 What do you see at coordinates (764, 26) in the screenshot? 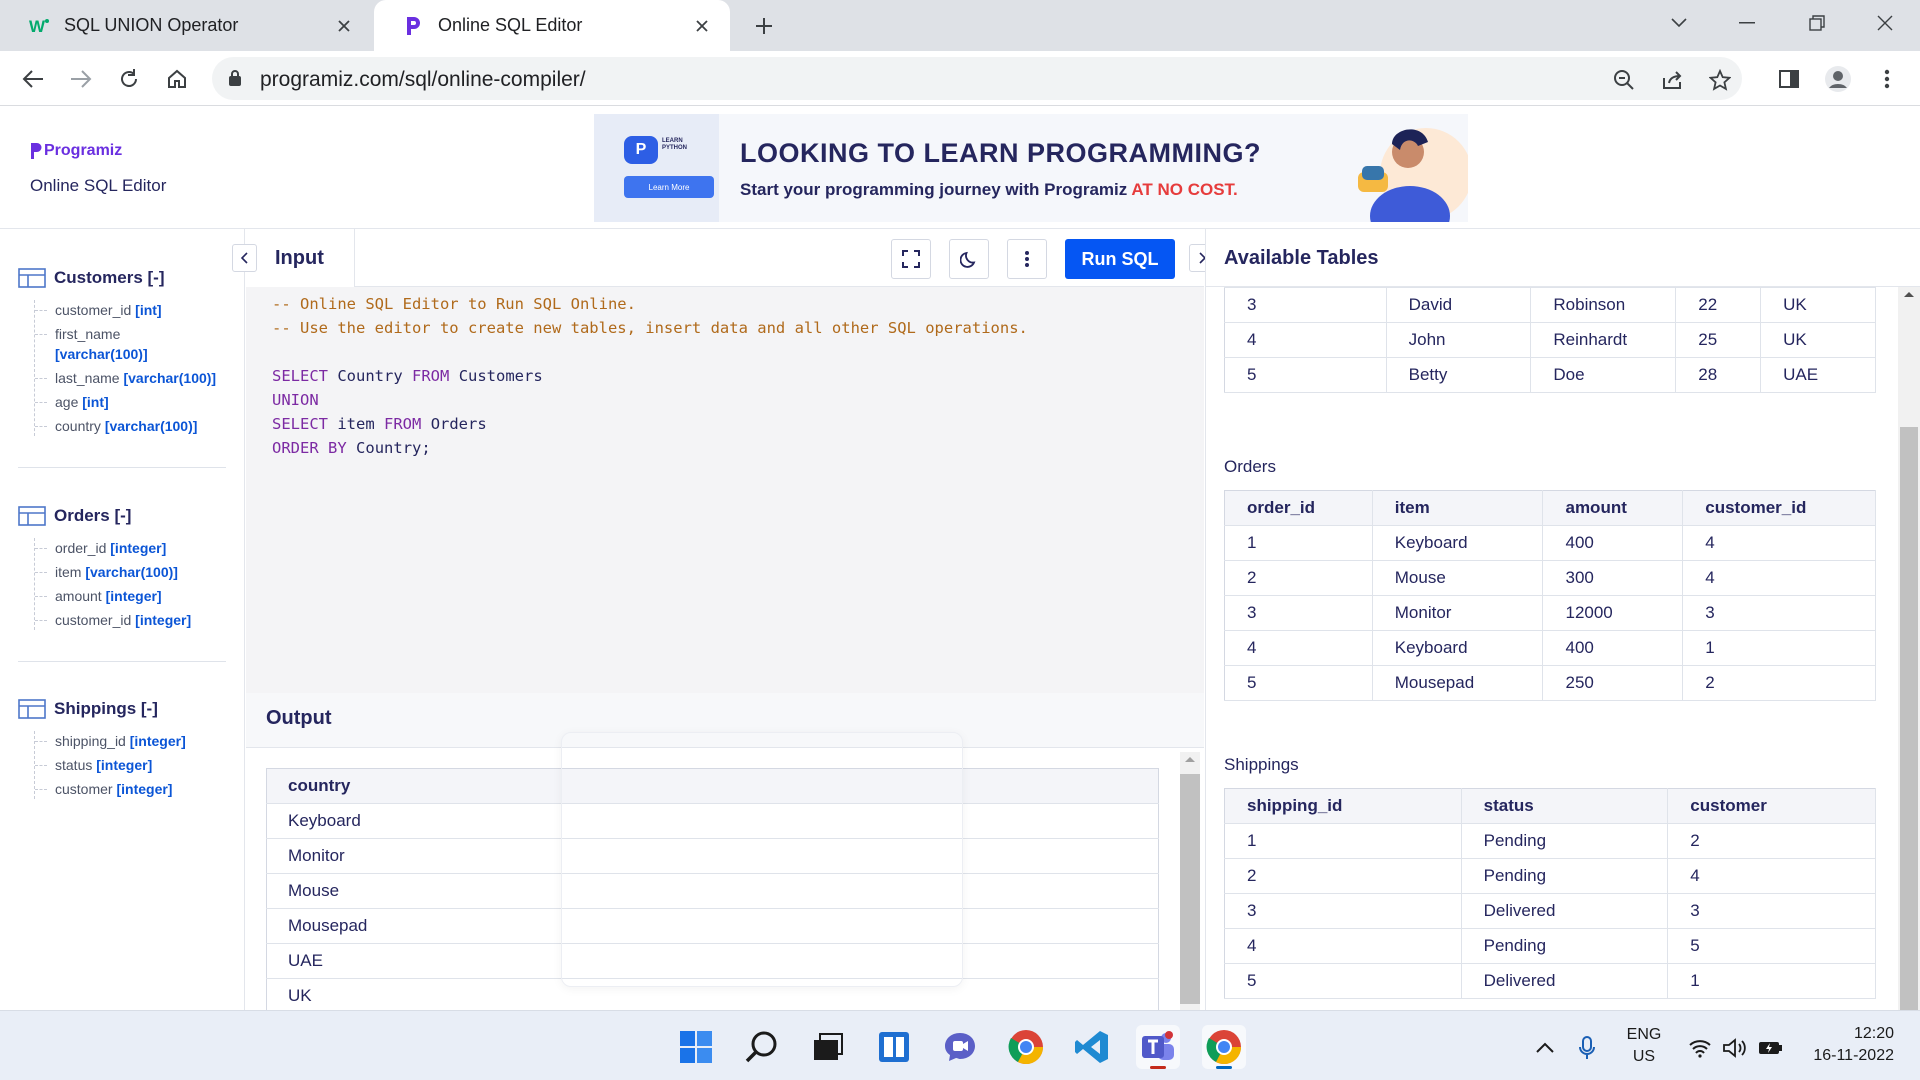
I see `new-tab-plus-icon` at bounding box center [764, 26].